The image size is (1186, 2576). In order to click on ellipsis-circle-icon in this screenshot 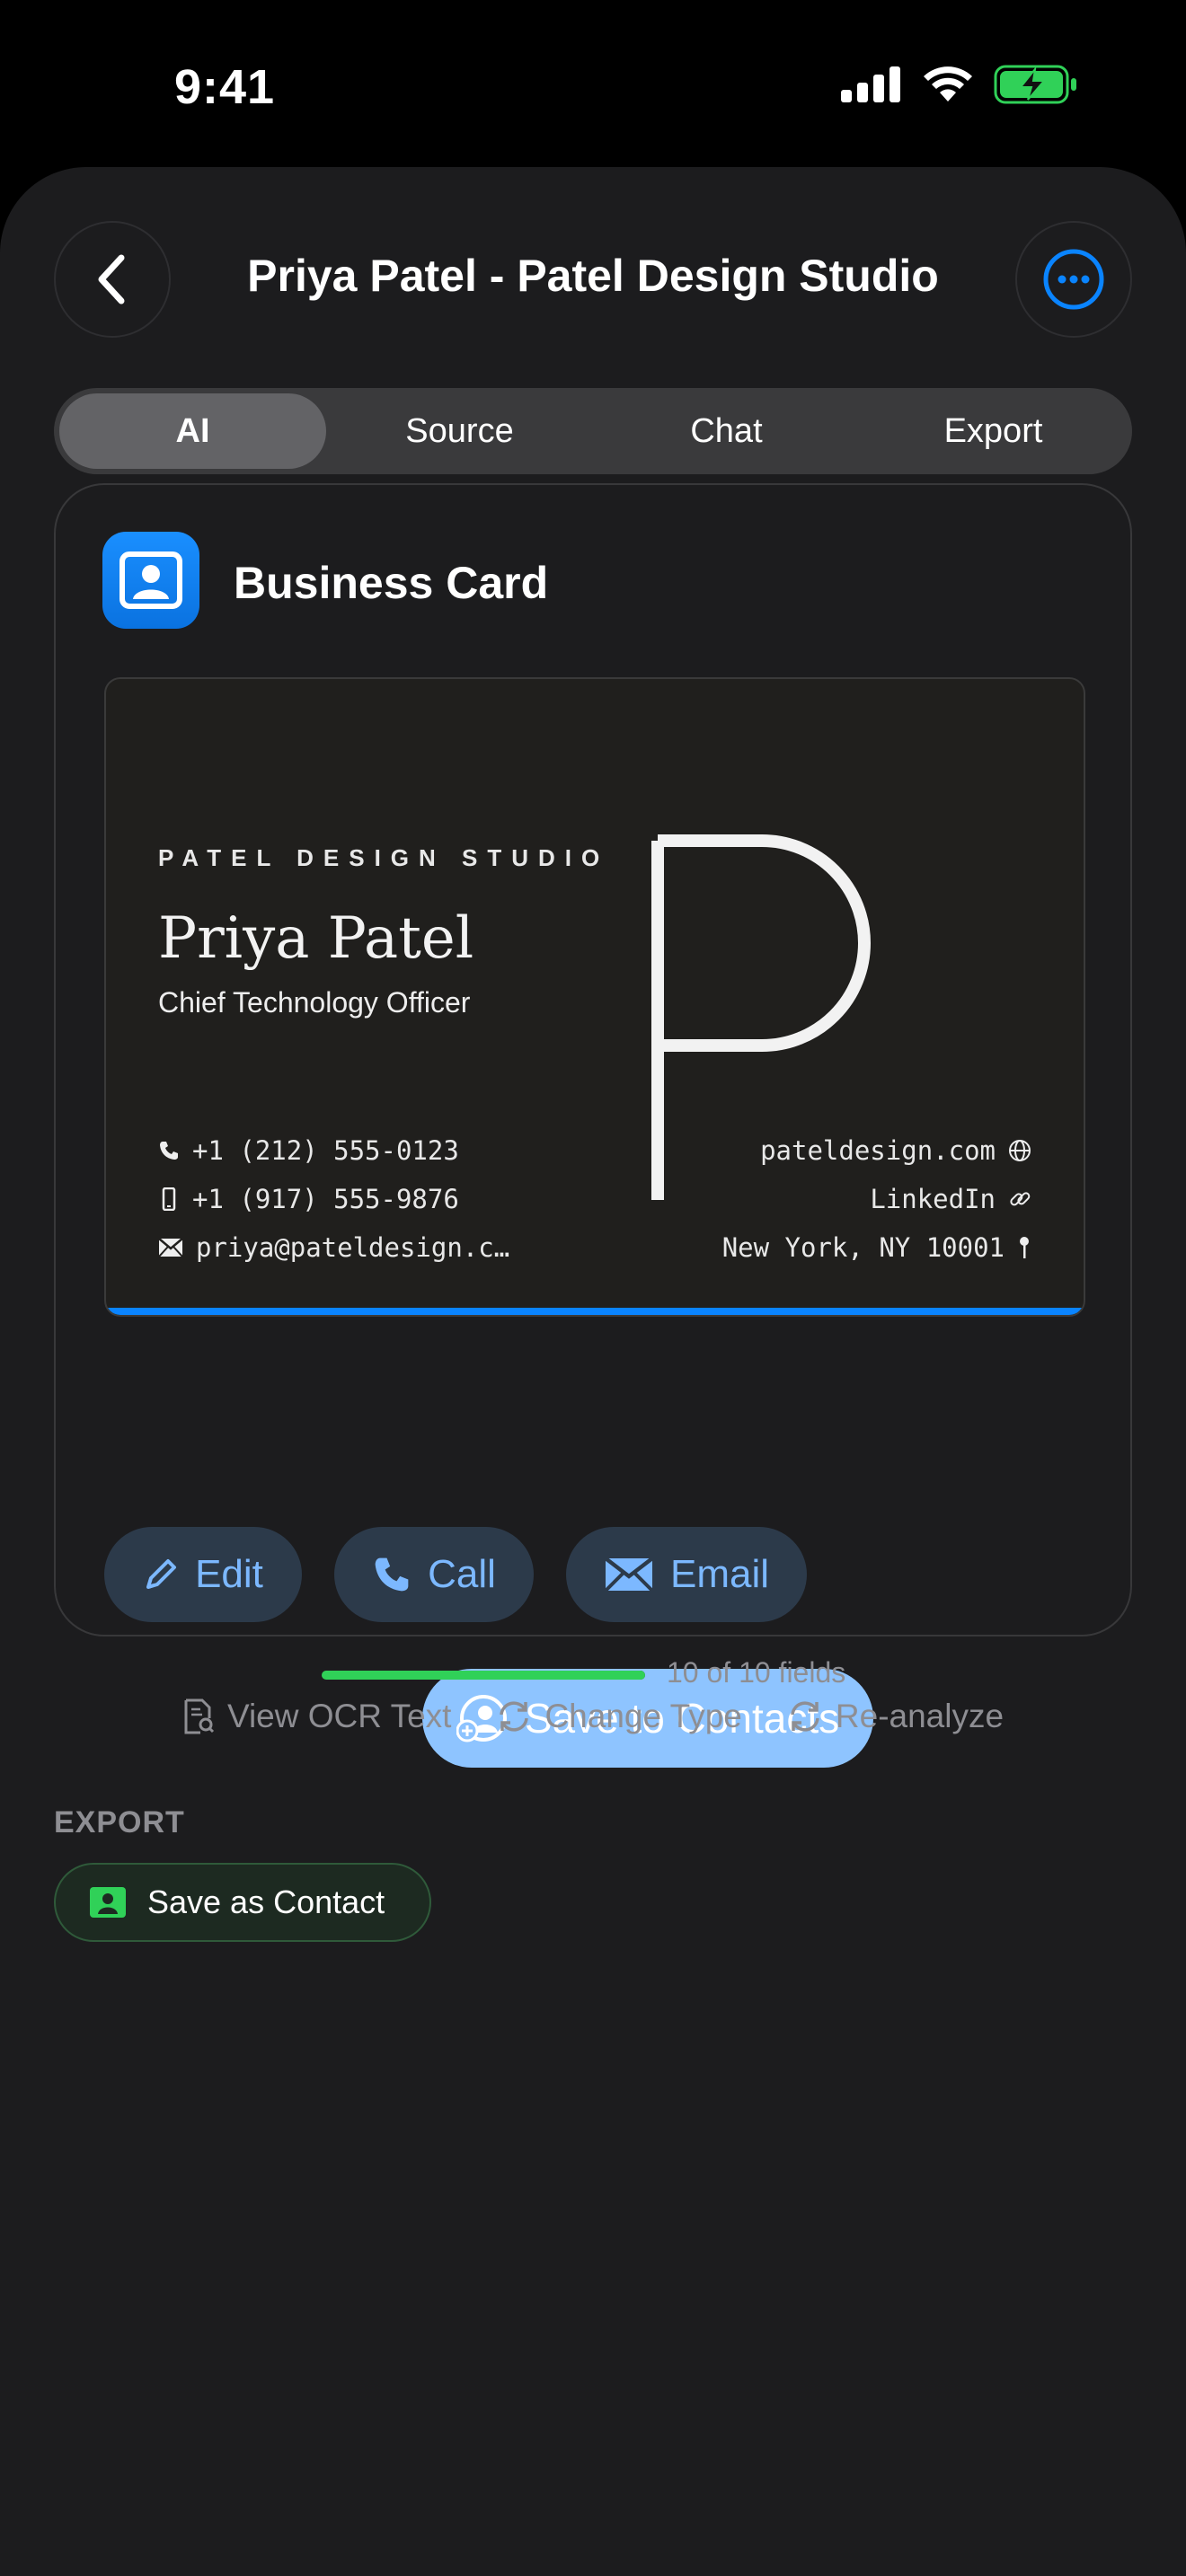, I will do `click(1073, 279)`.